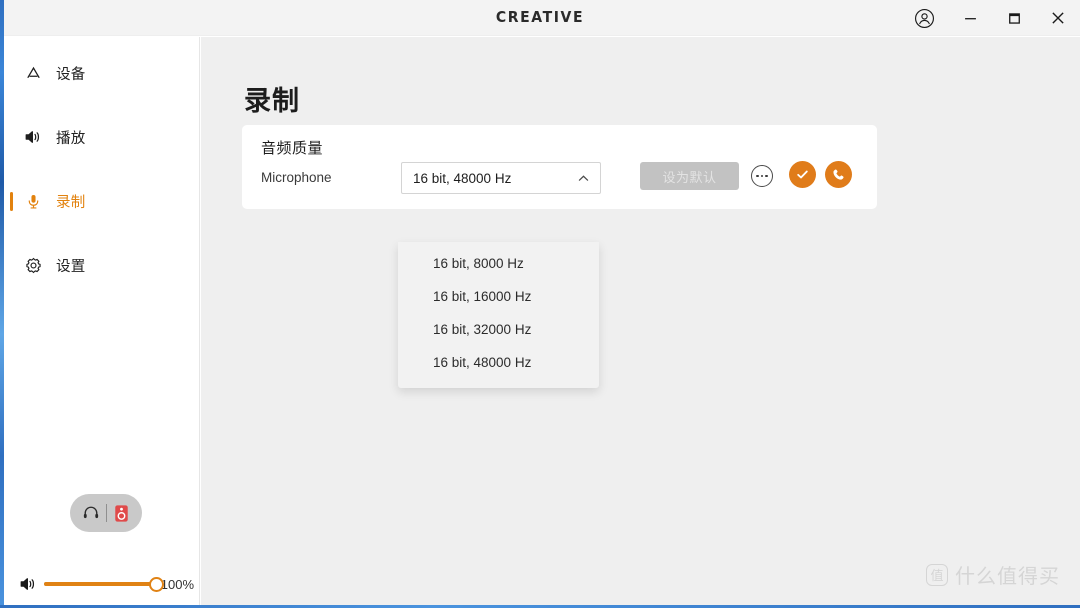  What do you see at coordinates (2, 304) in the screenshot?
I see `window-left-border` at bounding box center [2, 304].